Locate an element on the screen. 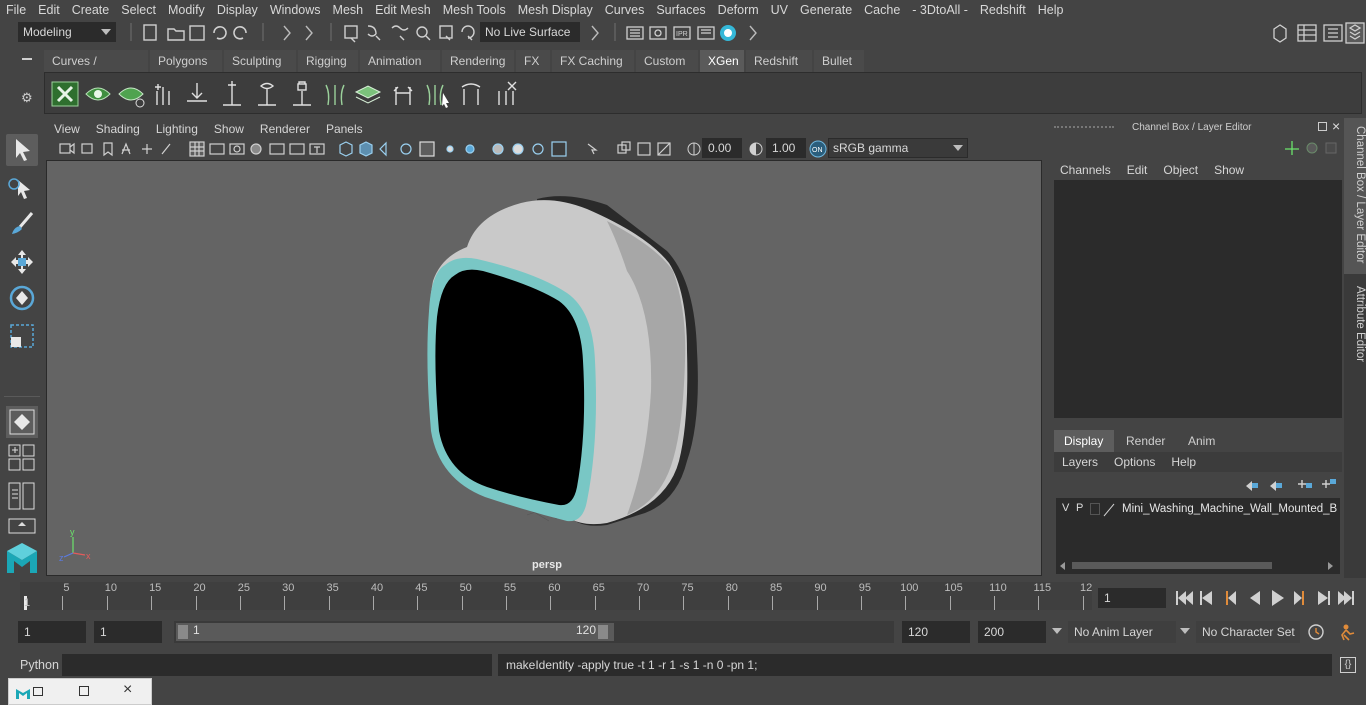 This screenshot has height=705, width=1366. menu-mesh-tools: Mesh Tools is located at coordinates (474, 10).